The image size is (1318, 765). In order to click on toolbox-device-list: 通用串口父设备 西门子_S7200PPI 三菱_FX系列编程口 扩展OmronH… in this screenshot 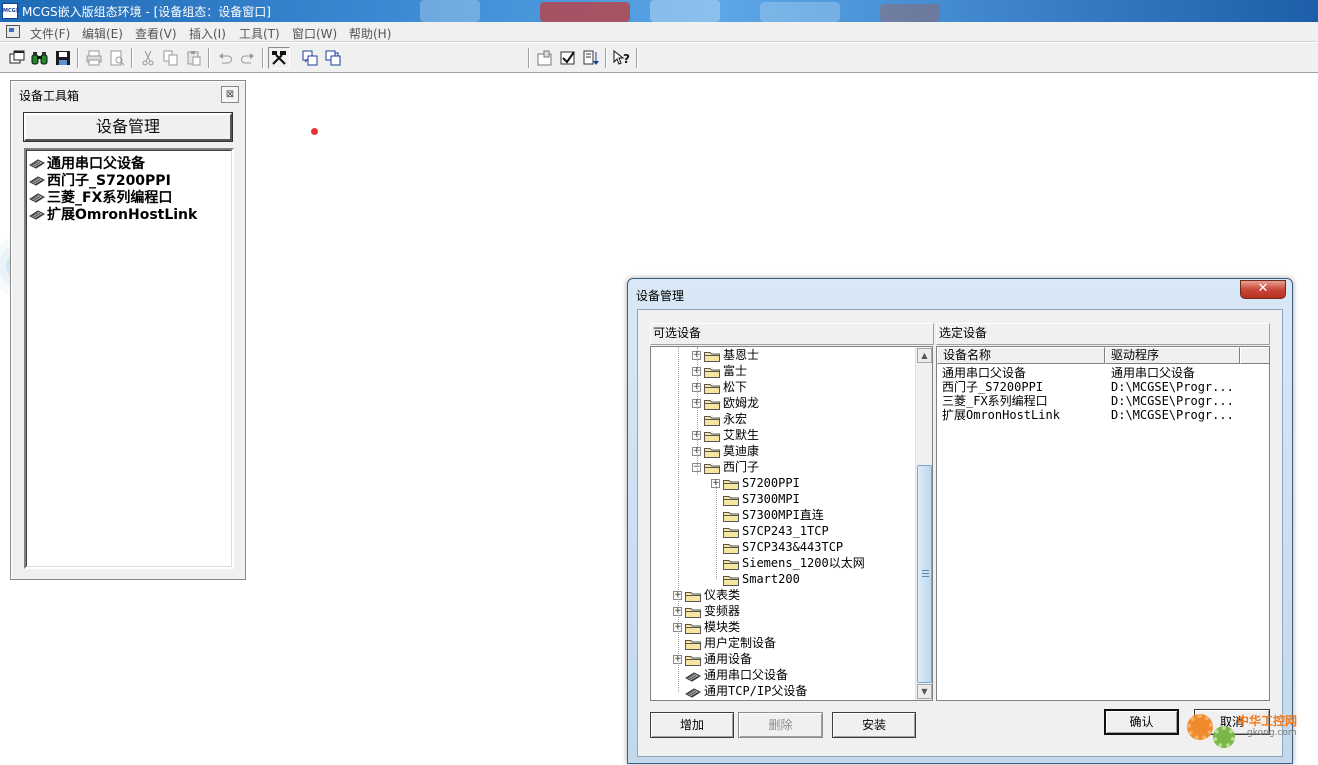, I will do `click(129, 358)`.